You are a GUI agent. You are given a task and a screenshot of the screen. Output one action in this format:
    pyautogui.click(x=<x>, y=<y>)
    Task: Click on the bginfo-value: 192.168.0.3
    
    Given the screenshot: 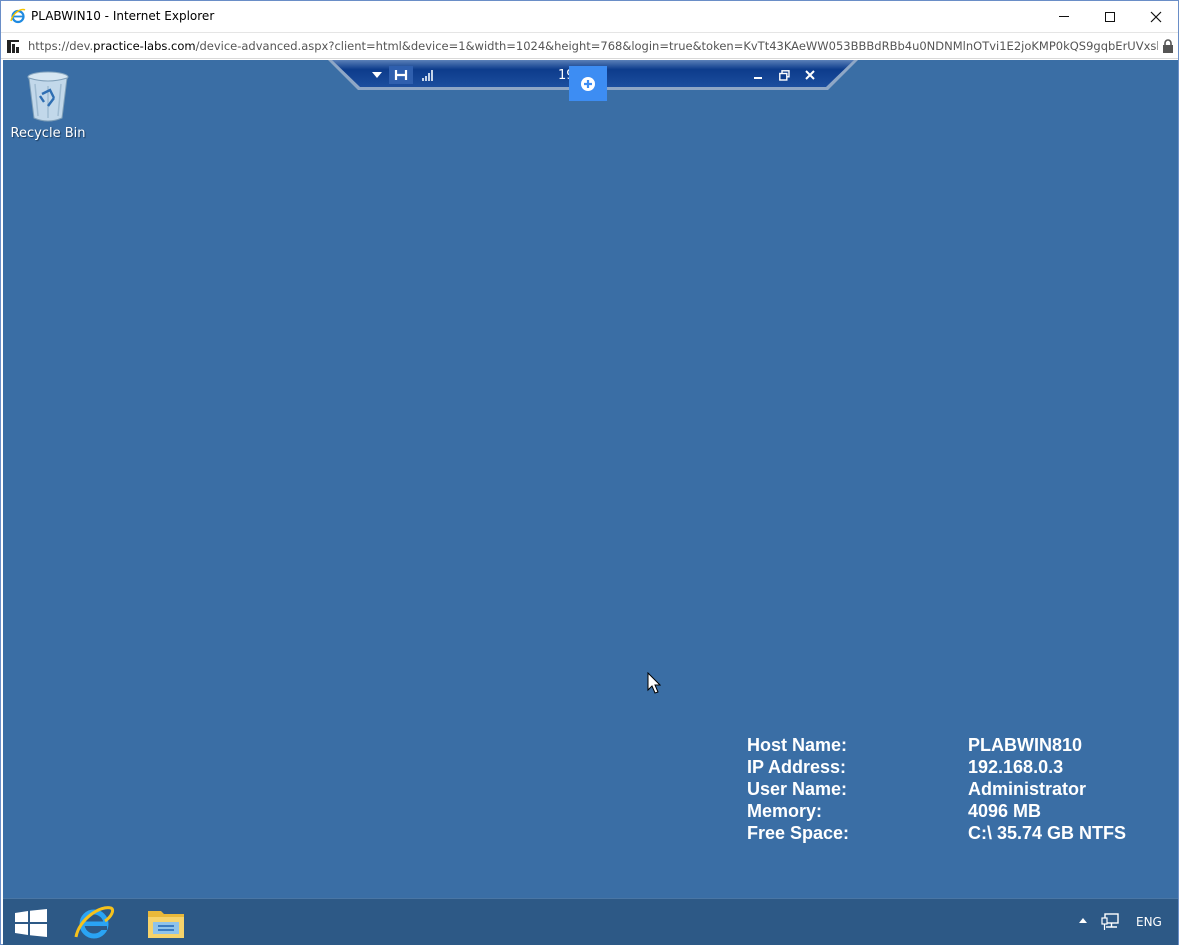 What is the action you would take?
    pyautogui.click(x=1016, y=767)
    